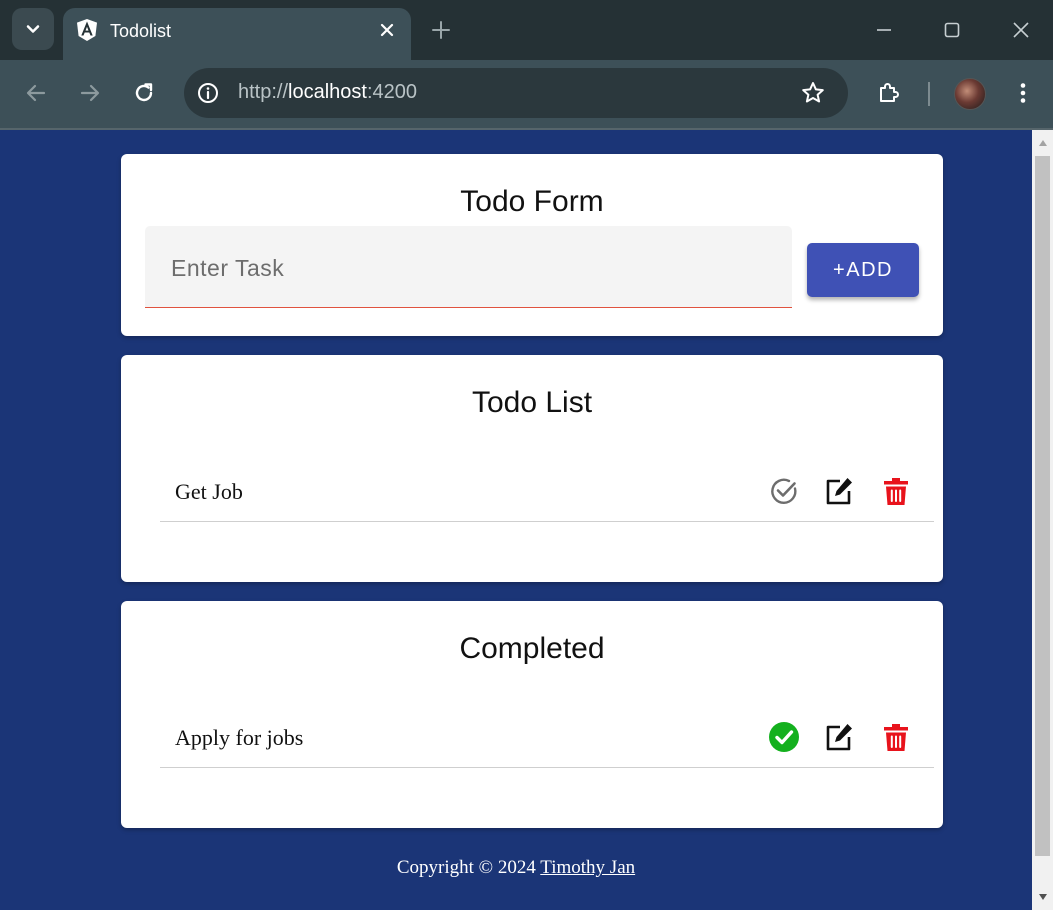 The width and height of the screenshot is (1053, 910). I want to click on chevron-down-icon, so click(33, 29).